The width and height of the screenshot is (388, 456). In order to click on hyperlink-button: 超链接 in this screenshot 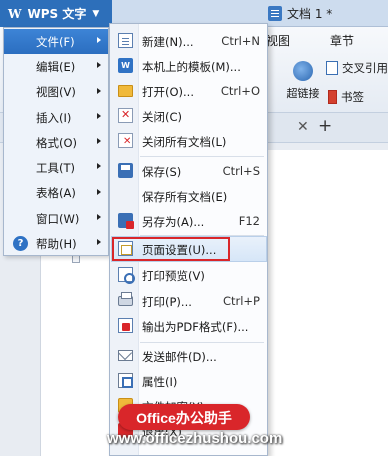, I will do `click(303, 81)`.